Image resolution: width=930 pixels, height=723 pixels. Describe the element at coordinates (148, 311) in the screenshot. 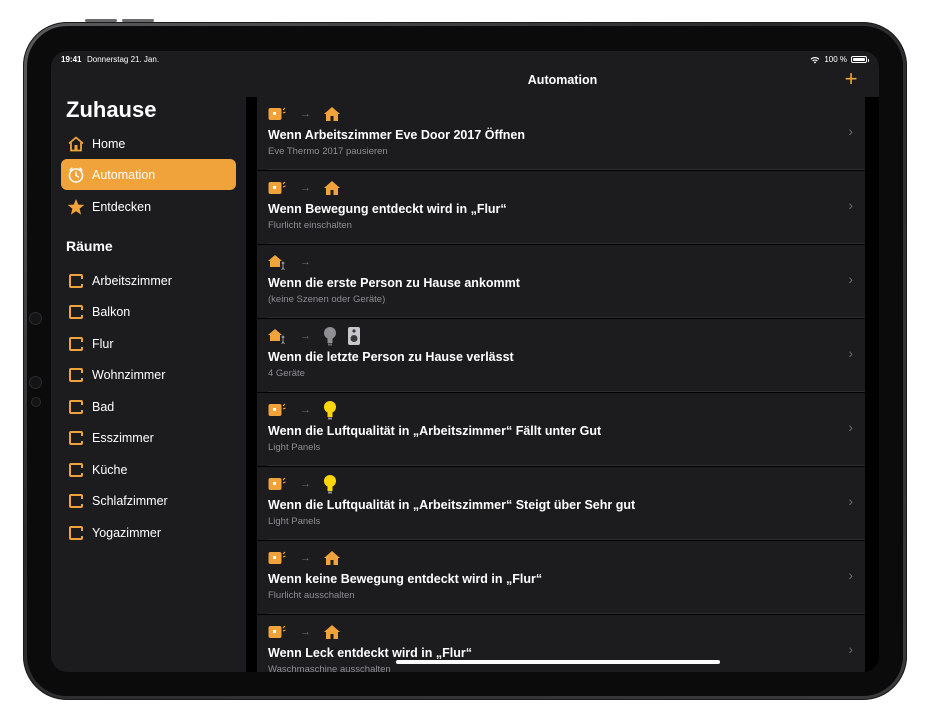

I see `sidebar-room-item: Balkon` at that location.